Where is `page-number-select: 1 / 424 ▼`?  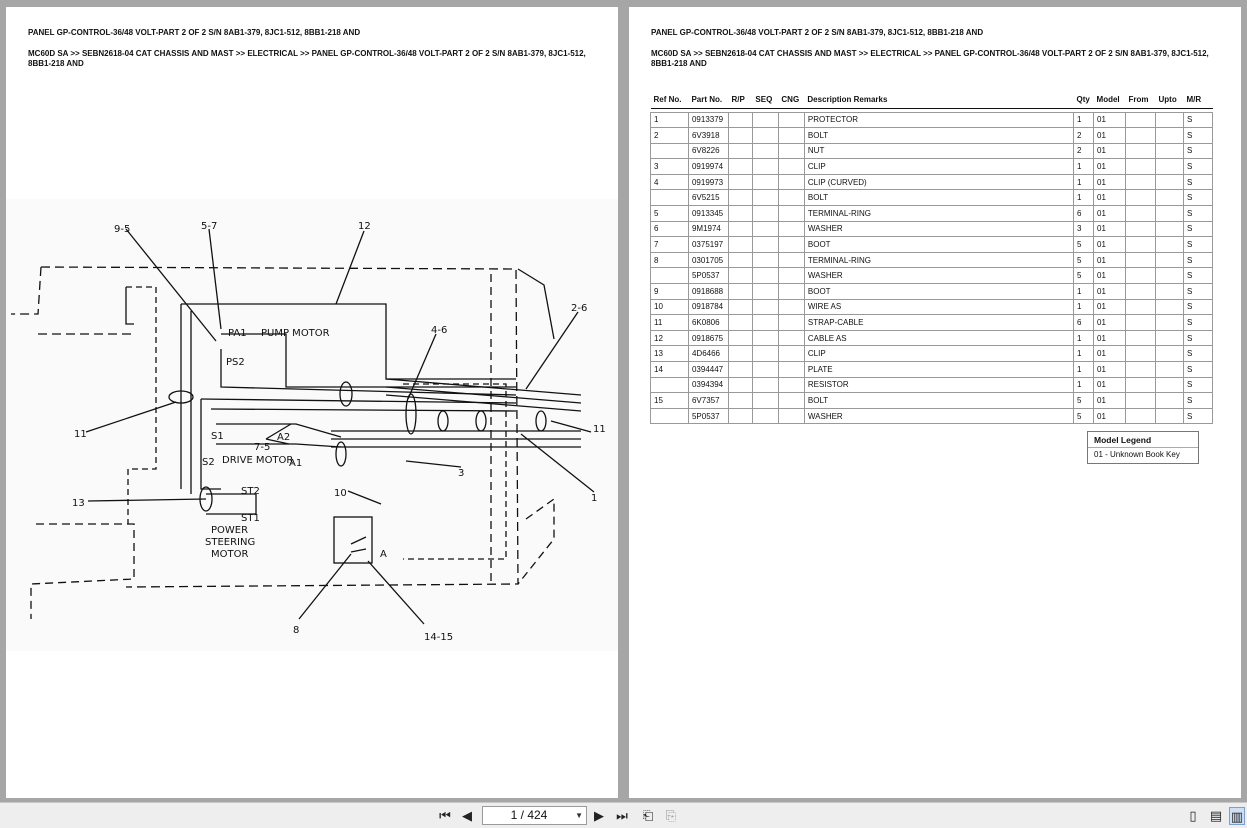 page-number-select: 1 / 424 ▼ is located at coordinates (534, 815).